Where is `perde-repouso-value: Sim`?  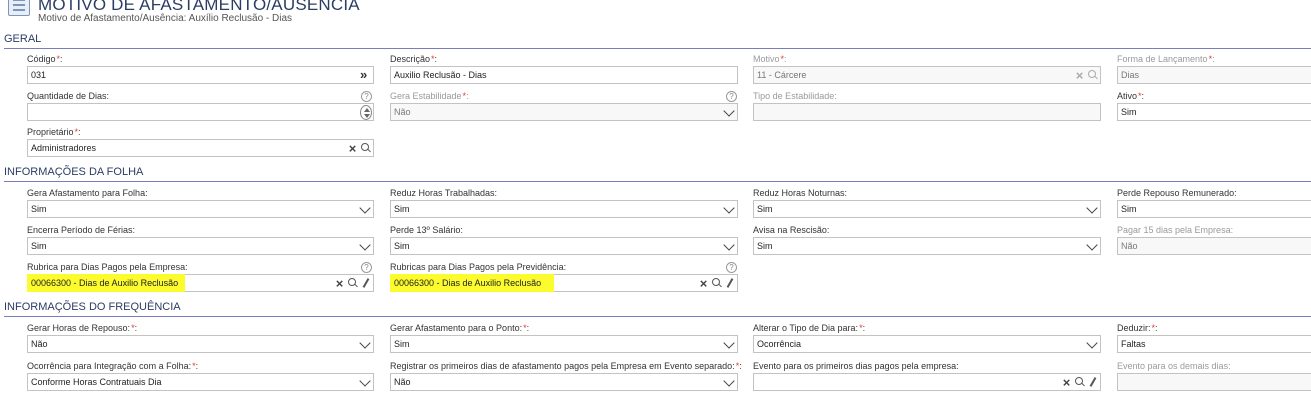 perde-repouso-value: Sim is located at coordinates (1129, 209).